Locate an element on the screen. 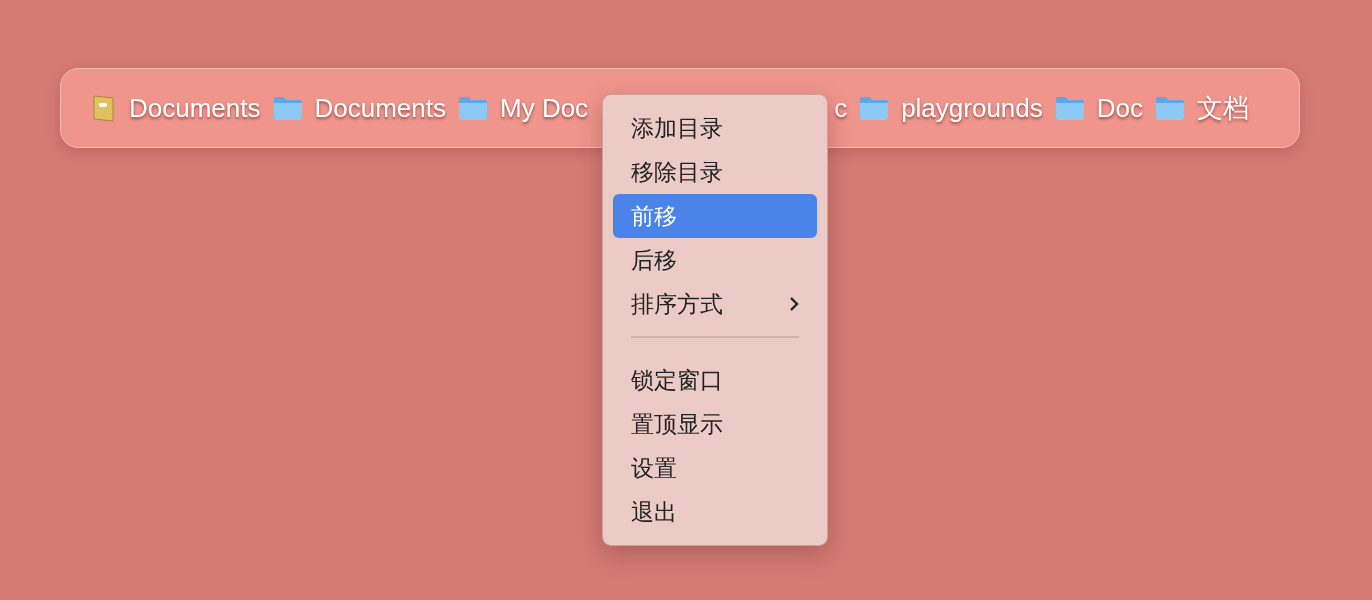  menu-item: 前移 is located at coordinates (715, 216).